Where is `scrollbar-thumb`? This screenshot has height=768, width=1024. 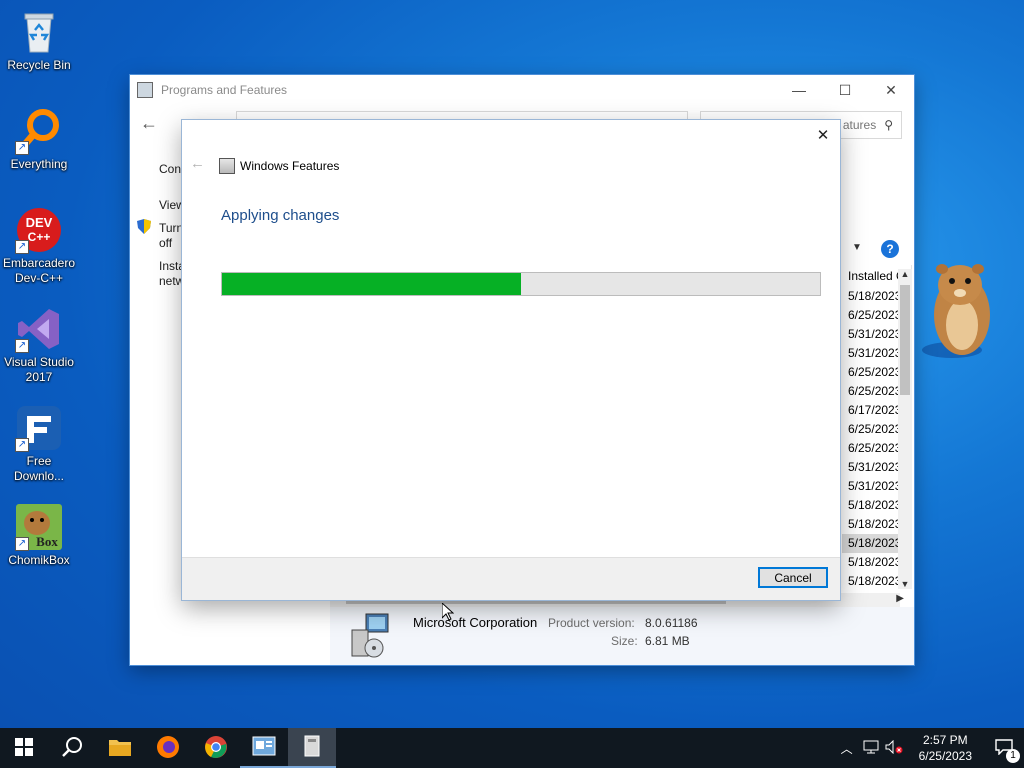 scrollbar-thumb is located at coordinates (905, 340).